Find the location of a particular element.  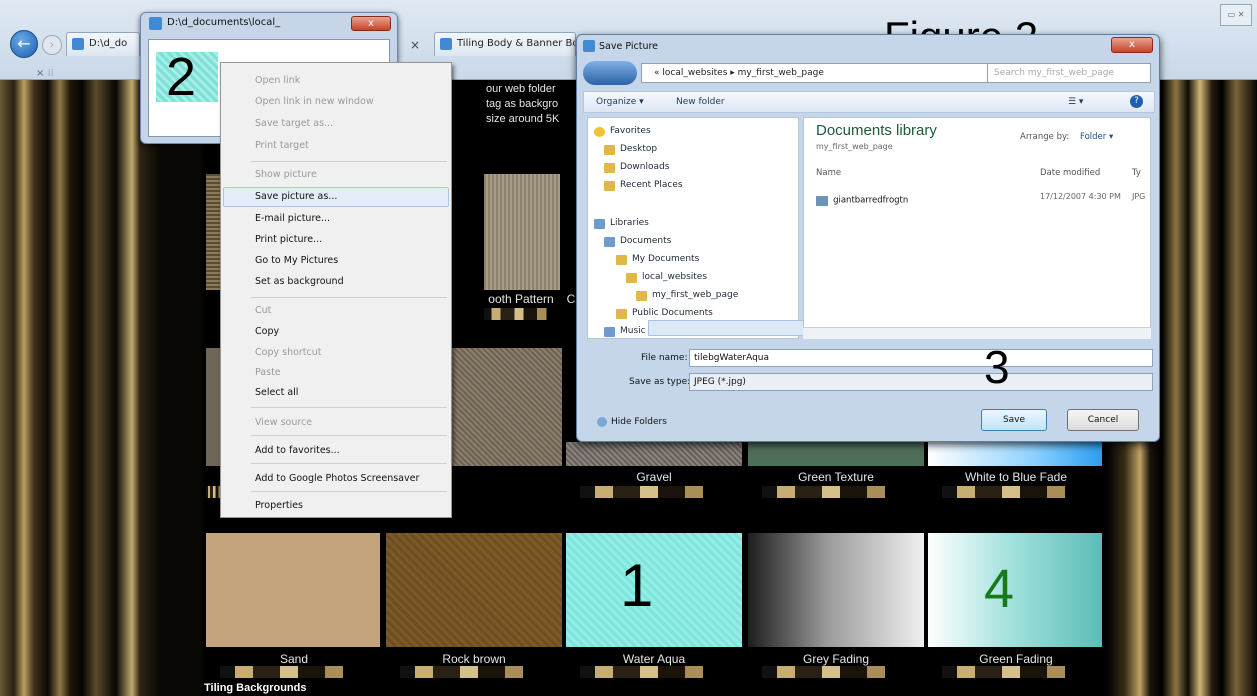

menu-item-copy-shortcut: Copy shortcut is located at coordinates (288, 352).